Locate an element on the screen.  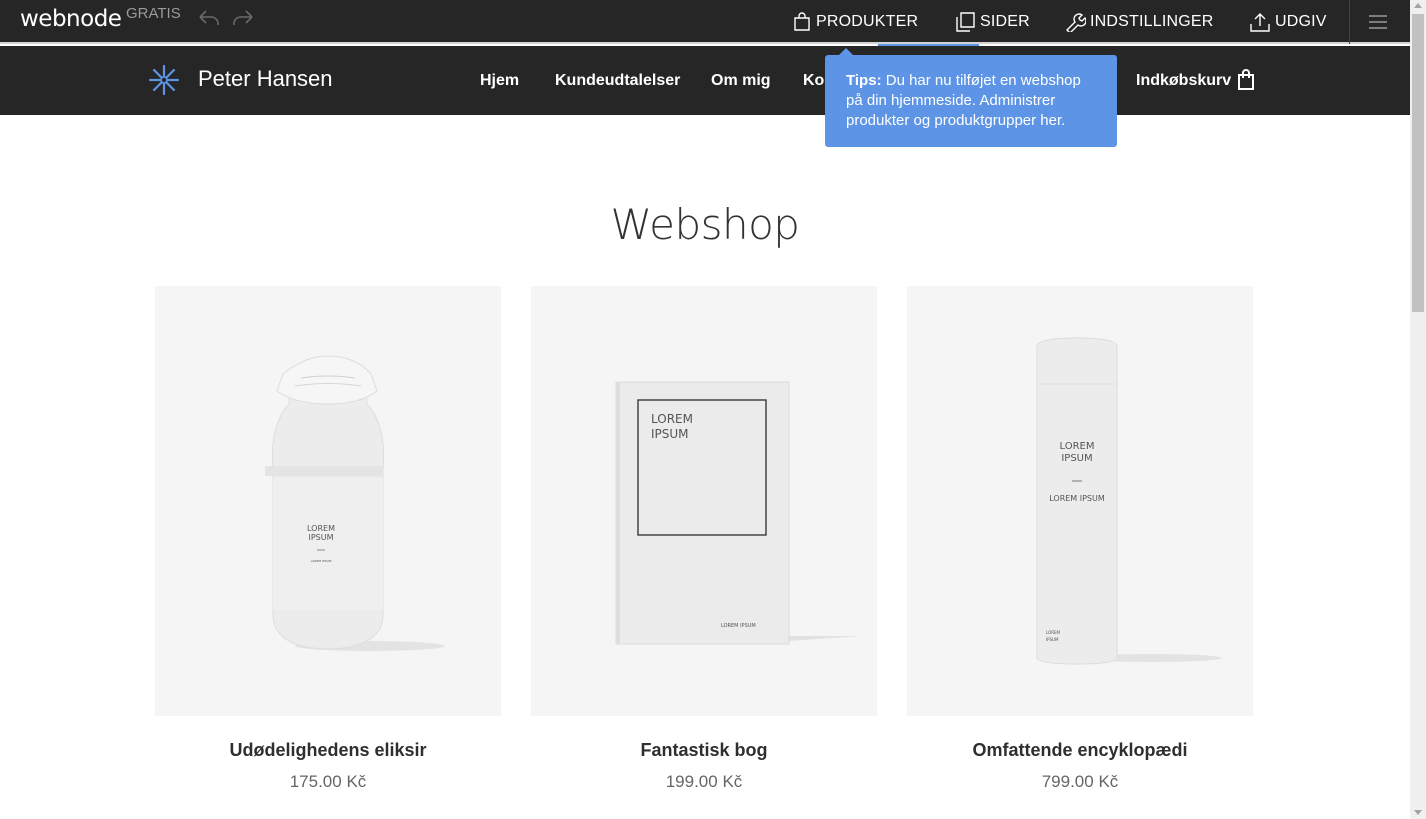
site-title: Peter Hansen is located at coordinates (265, 79).